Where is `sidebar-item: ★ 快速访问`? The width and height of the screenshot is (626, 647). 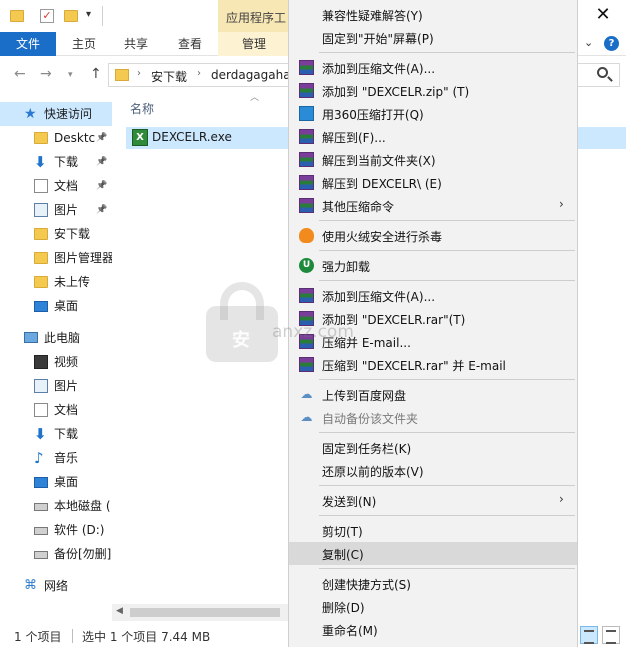
sidebar-item: ★ 快速访问 is located at coordinates (56, 114).